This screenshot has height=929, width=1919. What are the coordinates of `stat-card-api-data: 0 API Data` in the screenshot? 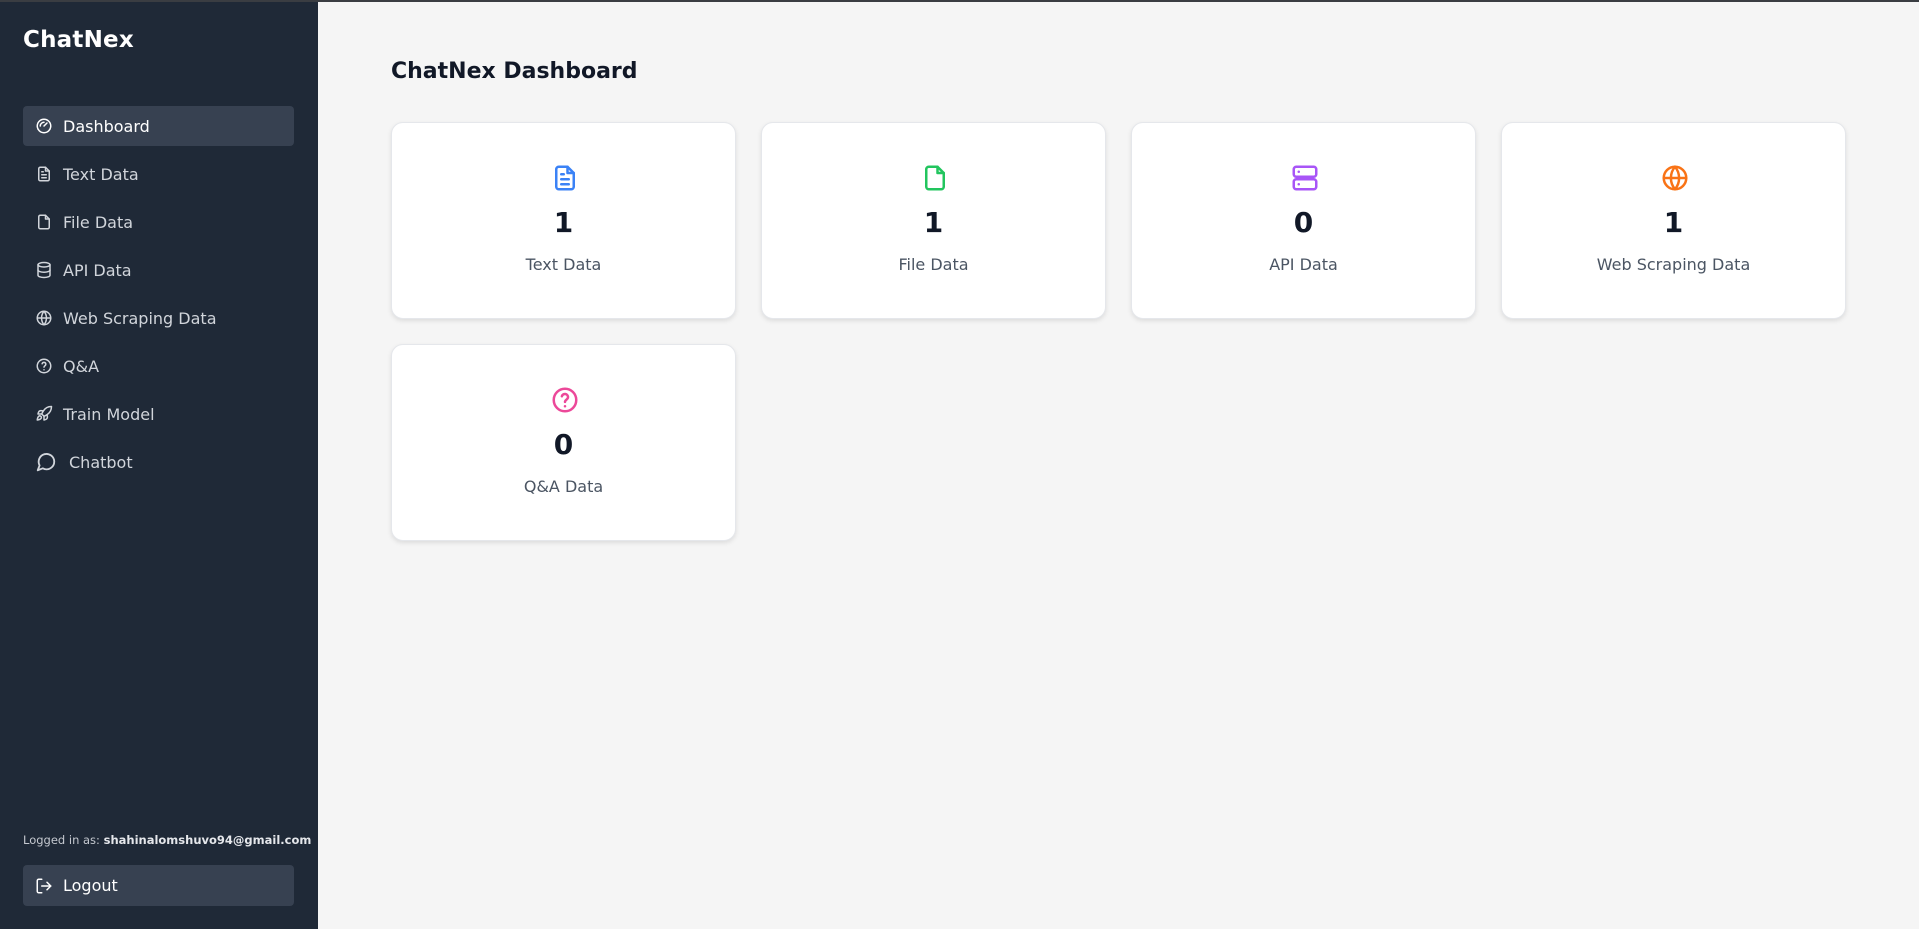 It's located at (1303, 220).